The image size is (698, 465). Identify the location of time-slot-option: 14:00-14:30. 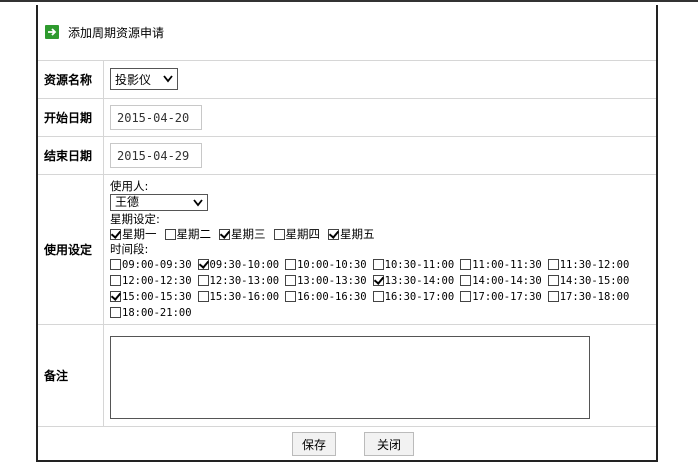
(501, 281).